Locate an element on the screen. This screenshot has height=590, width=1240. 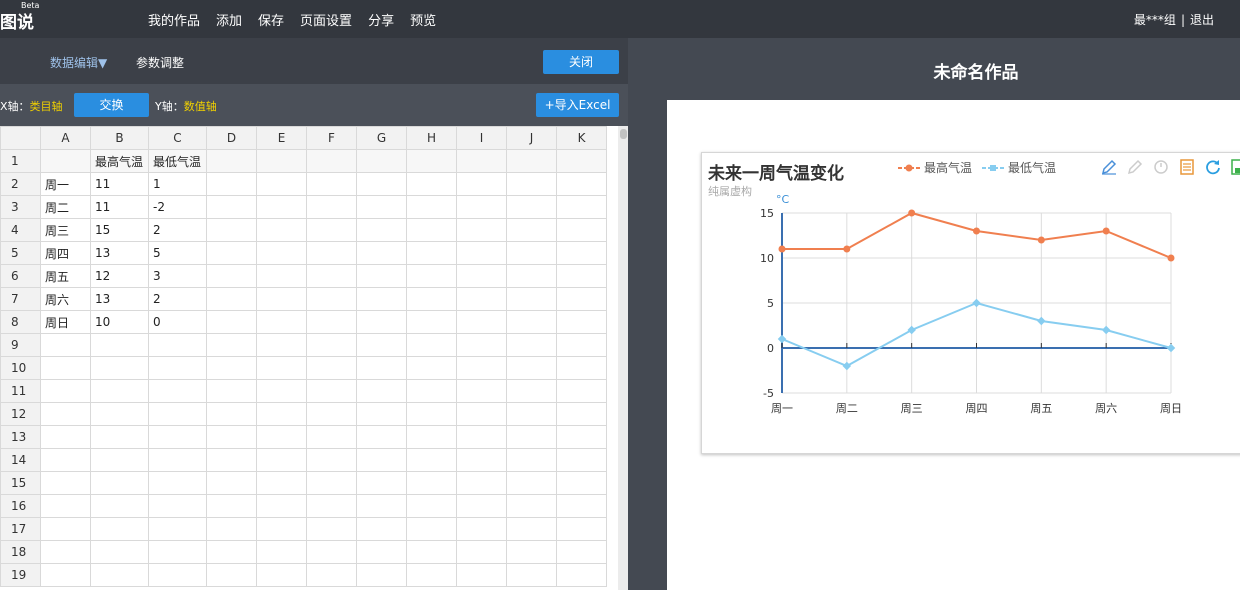
sheet-cell: 周四 is located at coordinates (65, 253).